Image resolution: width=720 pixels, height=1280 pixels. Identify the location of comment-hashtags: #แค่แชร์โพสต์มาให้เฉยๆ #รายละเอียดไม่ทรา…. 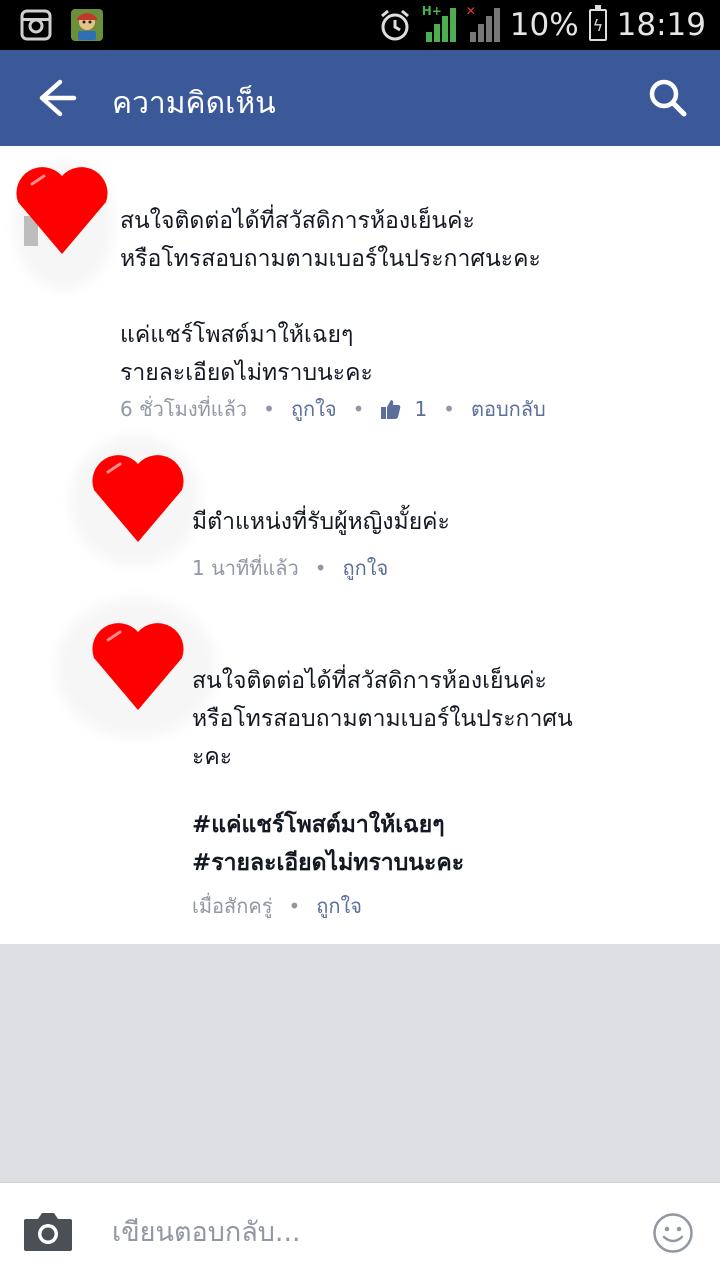
(442, 844).